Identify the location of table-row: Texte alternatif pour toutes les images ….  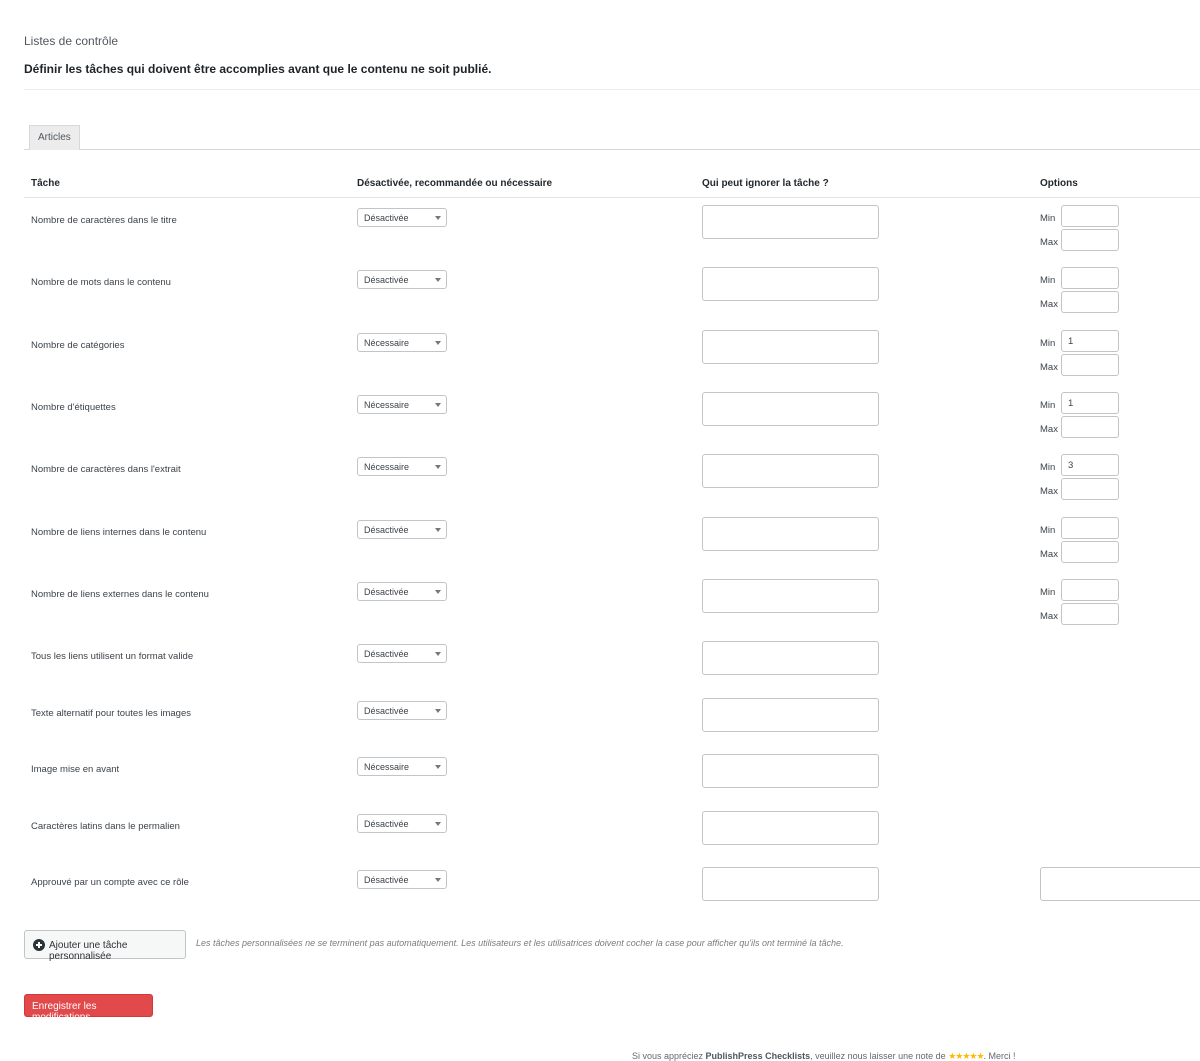
(600, 728).